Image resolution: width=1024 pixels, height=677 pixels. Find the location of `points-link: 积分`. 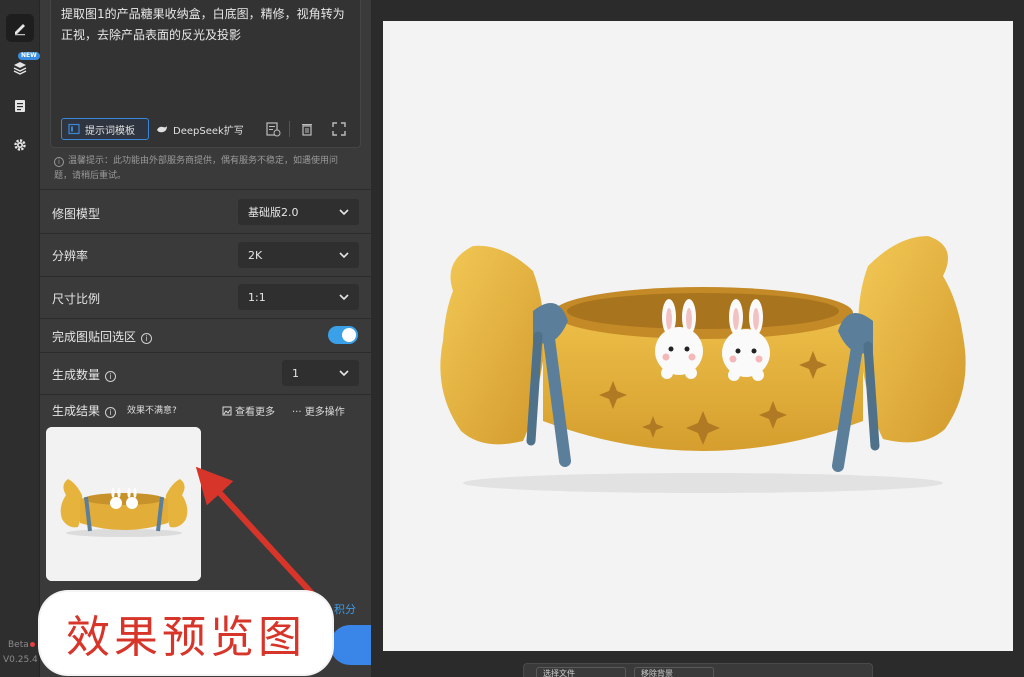

points-link: 积分 is located at coordinates (345, 609).